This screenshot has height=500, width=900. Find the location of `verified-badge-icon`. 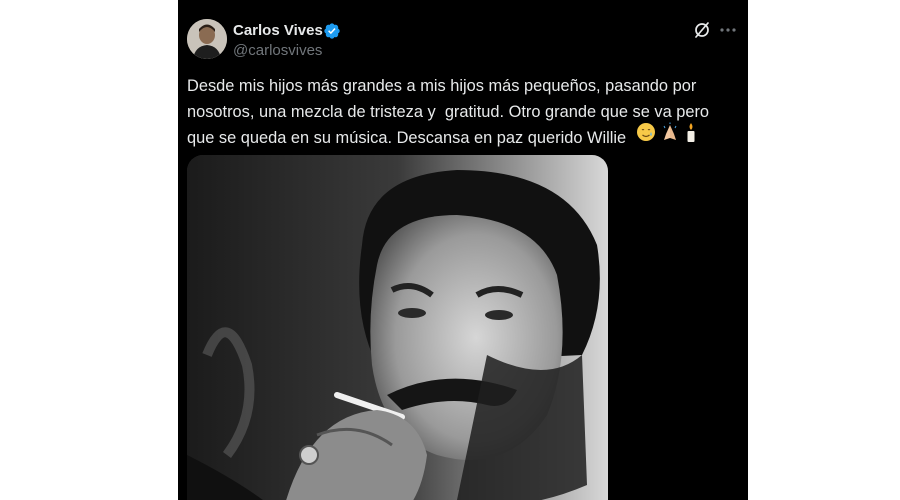

verified-badge-icon is located at coordinates (332, 31).